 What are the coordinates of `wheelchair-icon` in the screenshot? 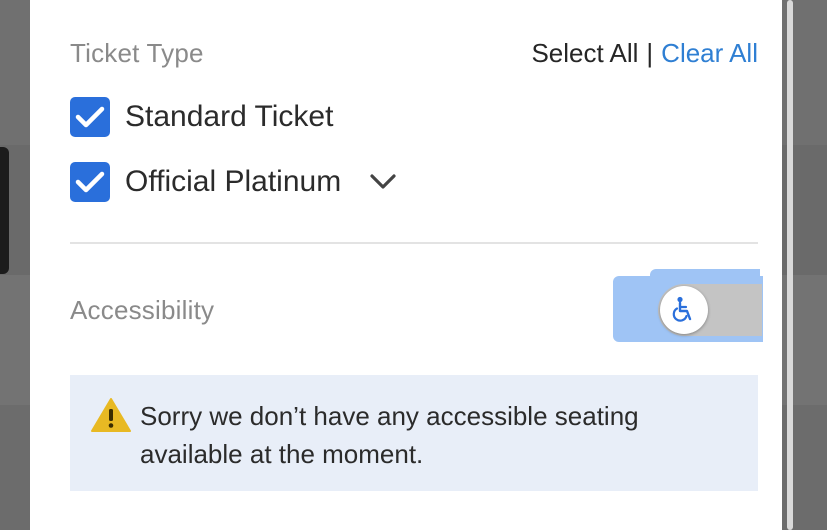 It's located at (682, 309).